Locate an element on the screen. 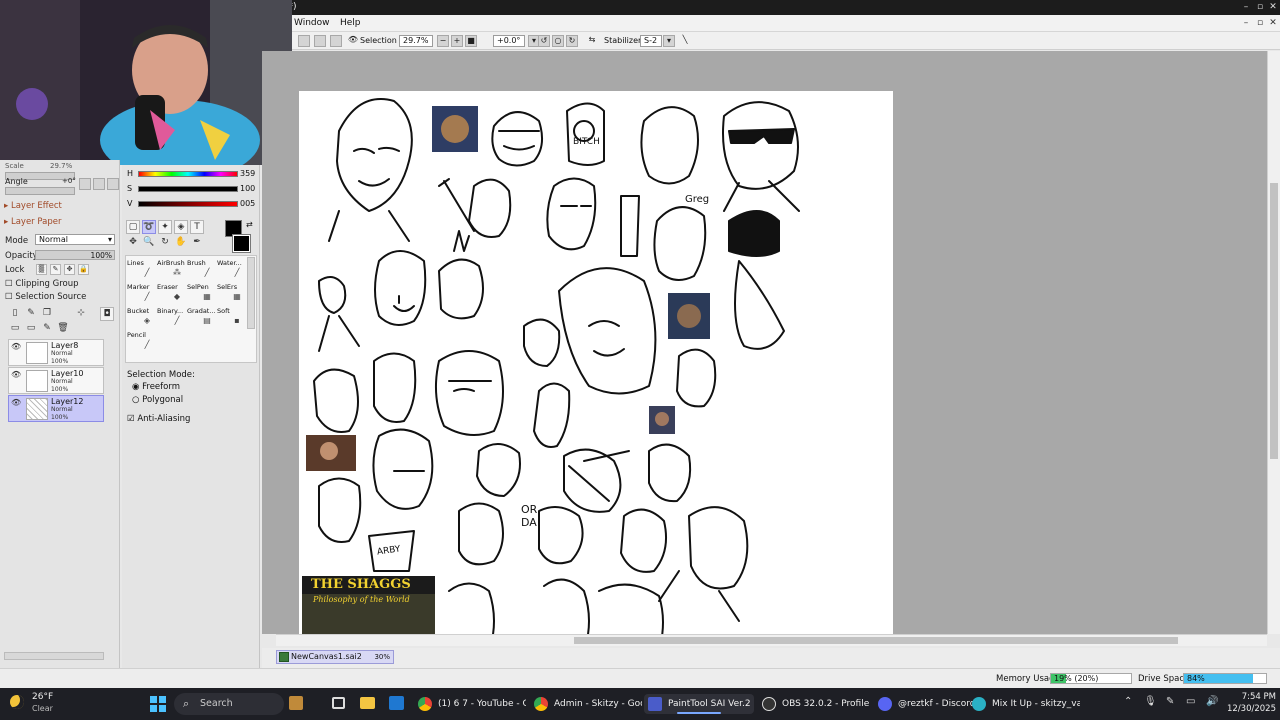  merge-icon: ✎ is located at coordinates (47, 329).